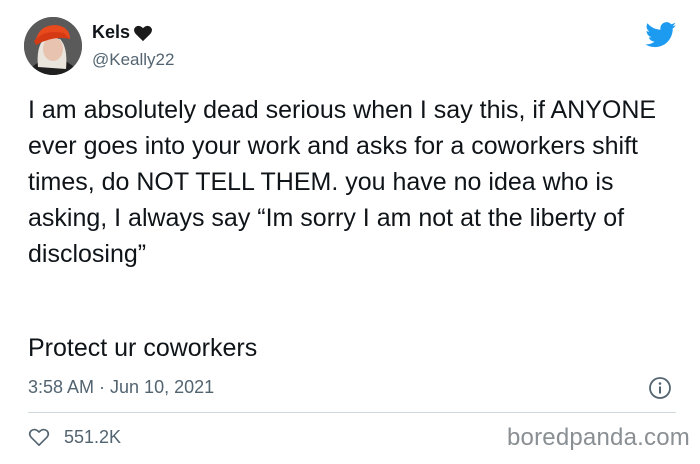 The image size is (700, 464). Describe the element at coordinates (598, 437) in the screenshot. I see `boredpanda-watermark: boredpanda.com` at that location.